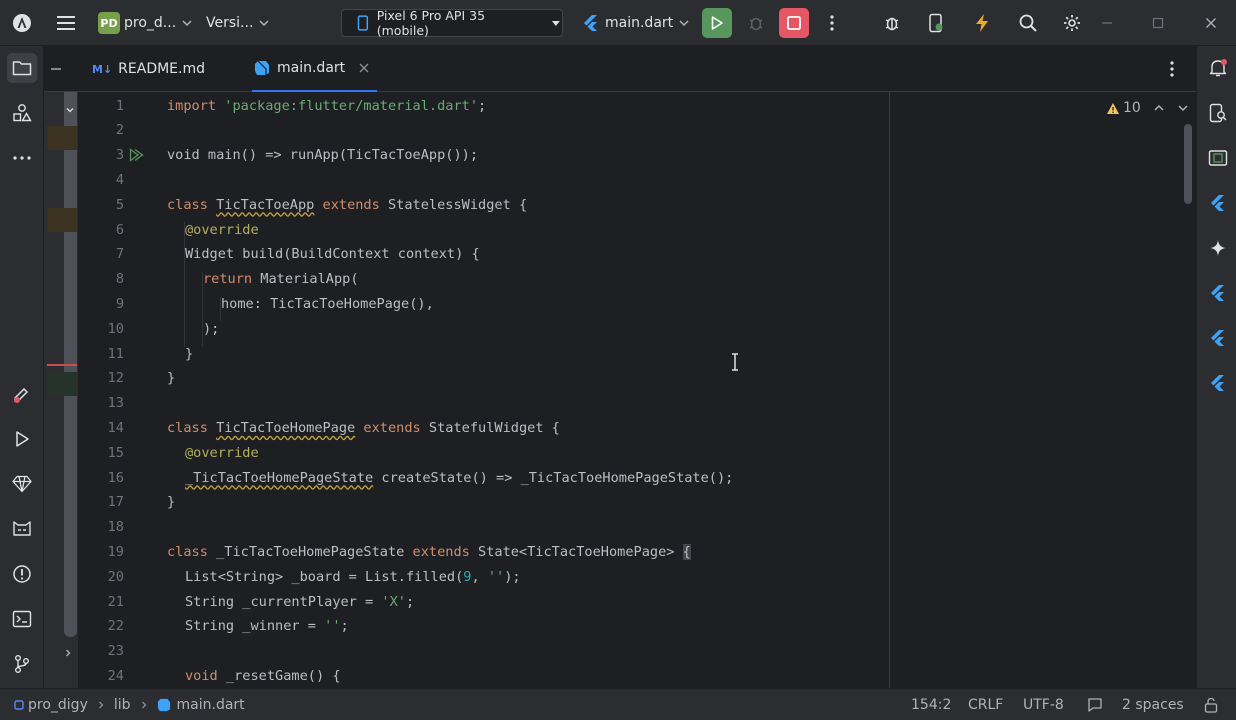 This screenshot has width=1236, height=720. Describe the element at coordinates (1218, 203) in the screenshot. I see `flutter-outline-button` at that location.